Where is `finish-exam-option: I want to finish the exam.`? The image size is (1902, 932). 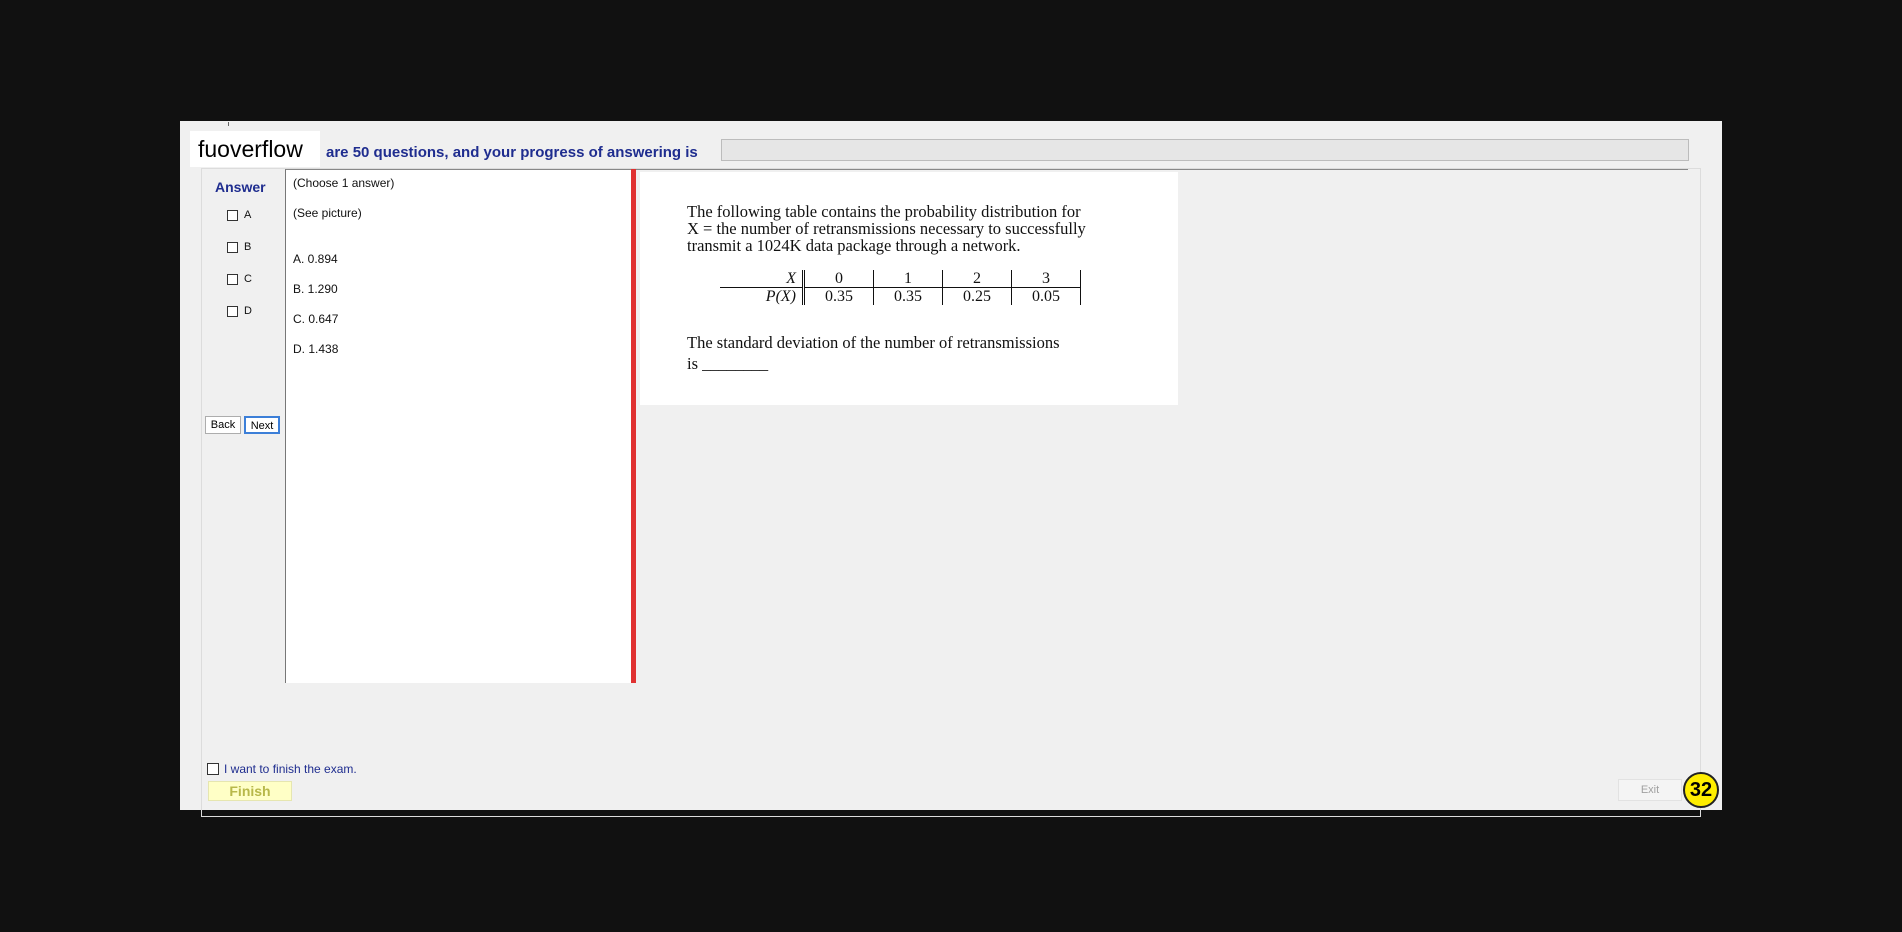
finish-exam-option: I want to finish the exam. is located at coordinates (282, 769).